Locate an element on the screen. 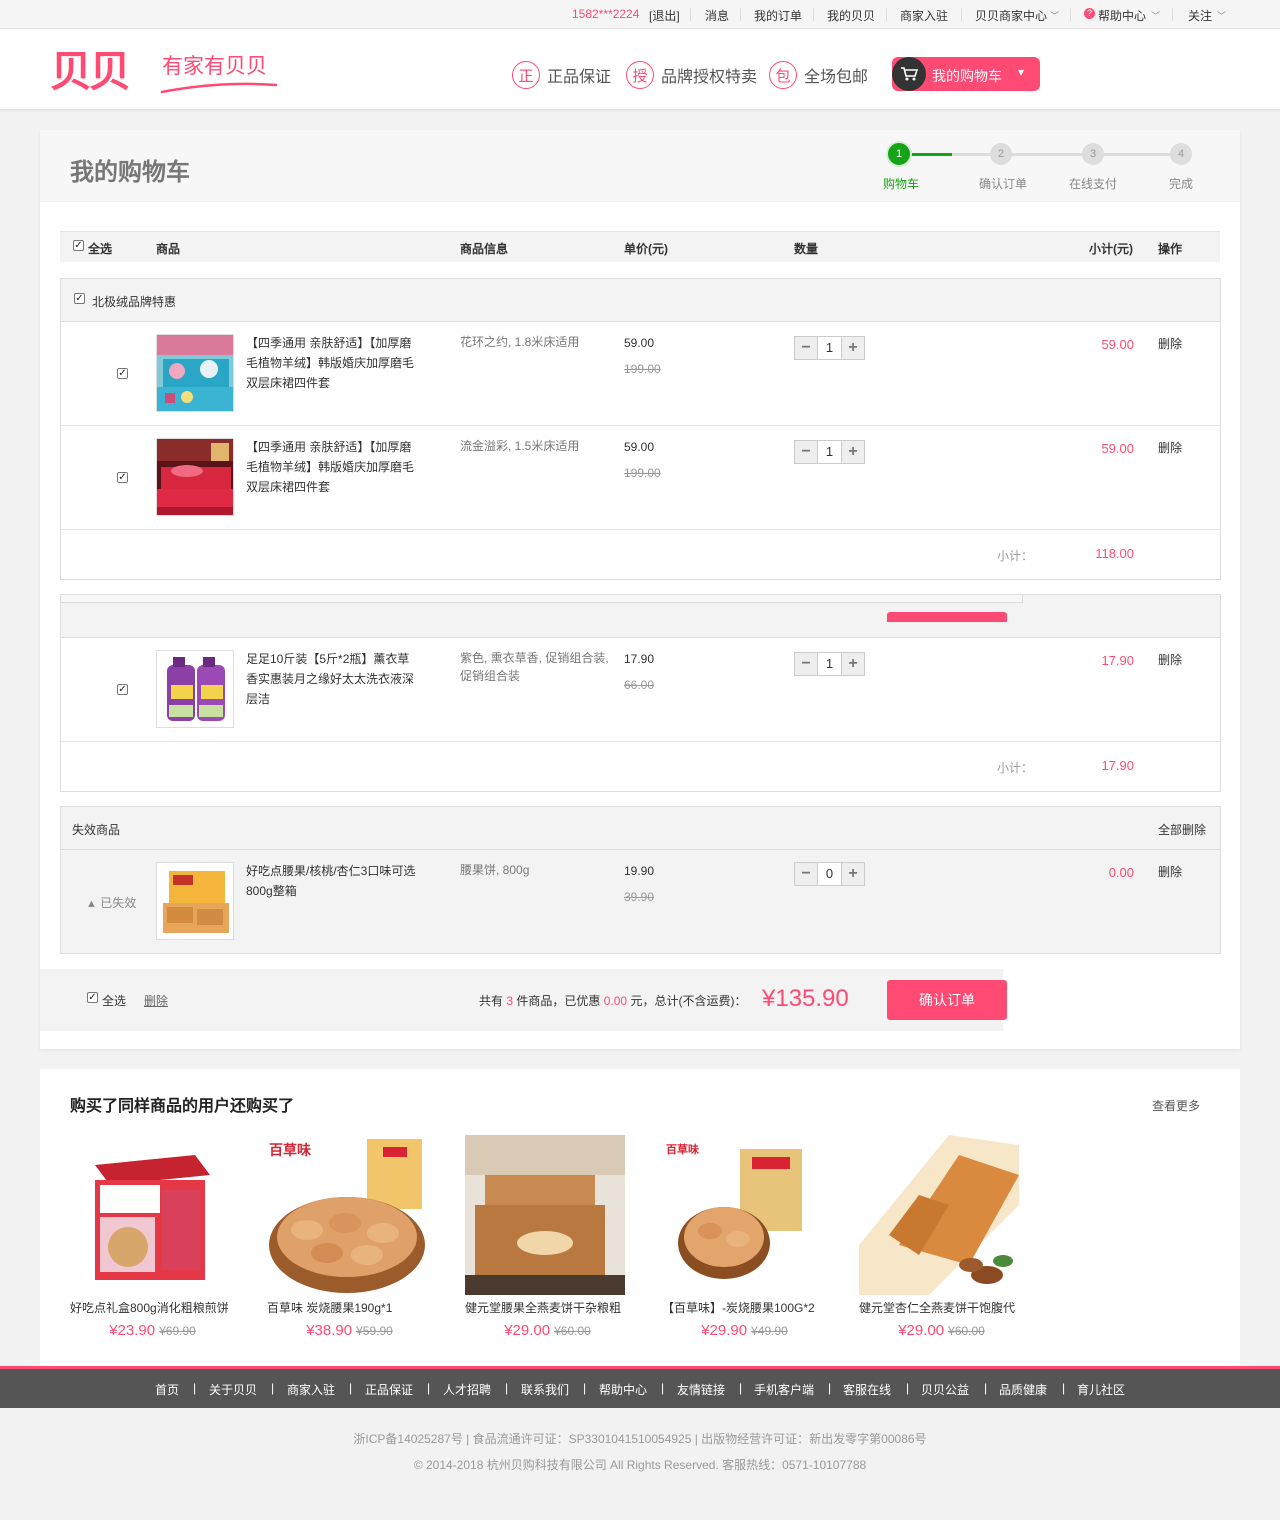 This screenshot has width=1280, height=1520. product-spec: 腰果饼, 800g is located at coordinates (495, 870).